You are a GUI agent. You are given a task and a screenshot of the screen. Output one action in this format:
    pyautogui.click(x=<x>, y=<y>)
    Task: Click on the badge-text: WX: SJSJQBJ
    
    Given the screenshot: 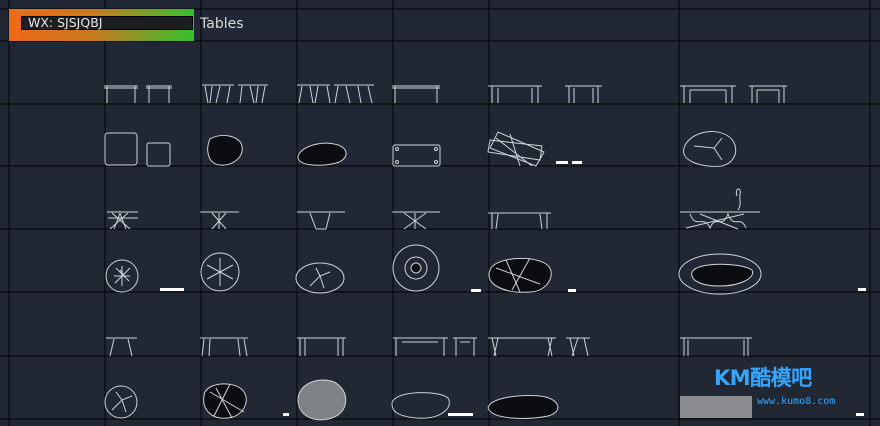 What is the action you would take?
    pyautogui.click(x=65, y=22)
    